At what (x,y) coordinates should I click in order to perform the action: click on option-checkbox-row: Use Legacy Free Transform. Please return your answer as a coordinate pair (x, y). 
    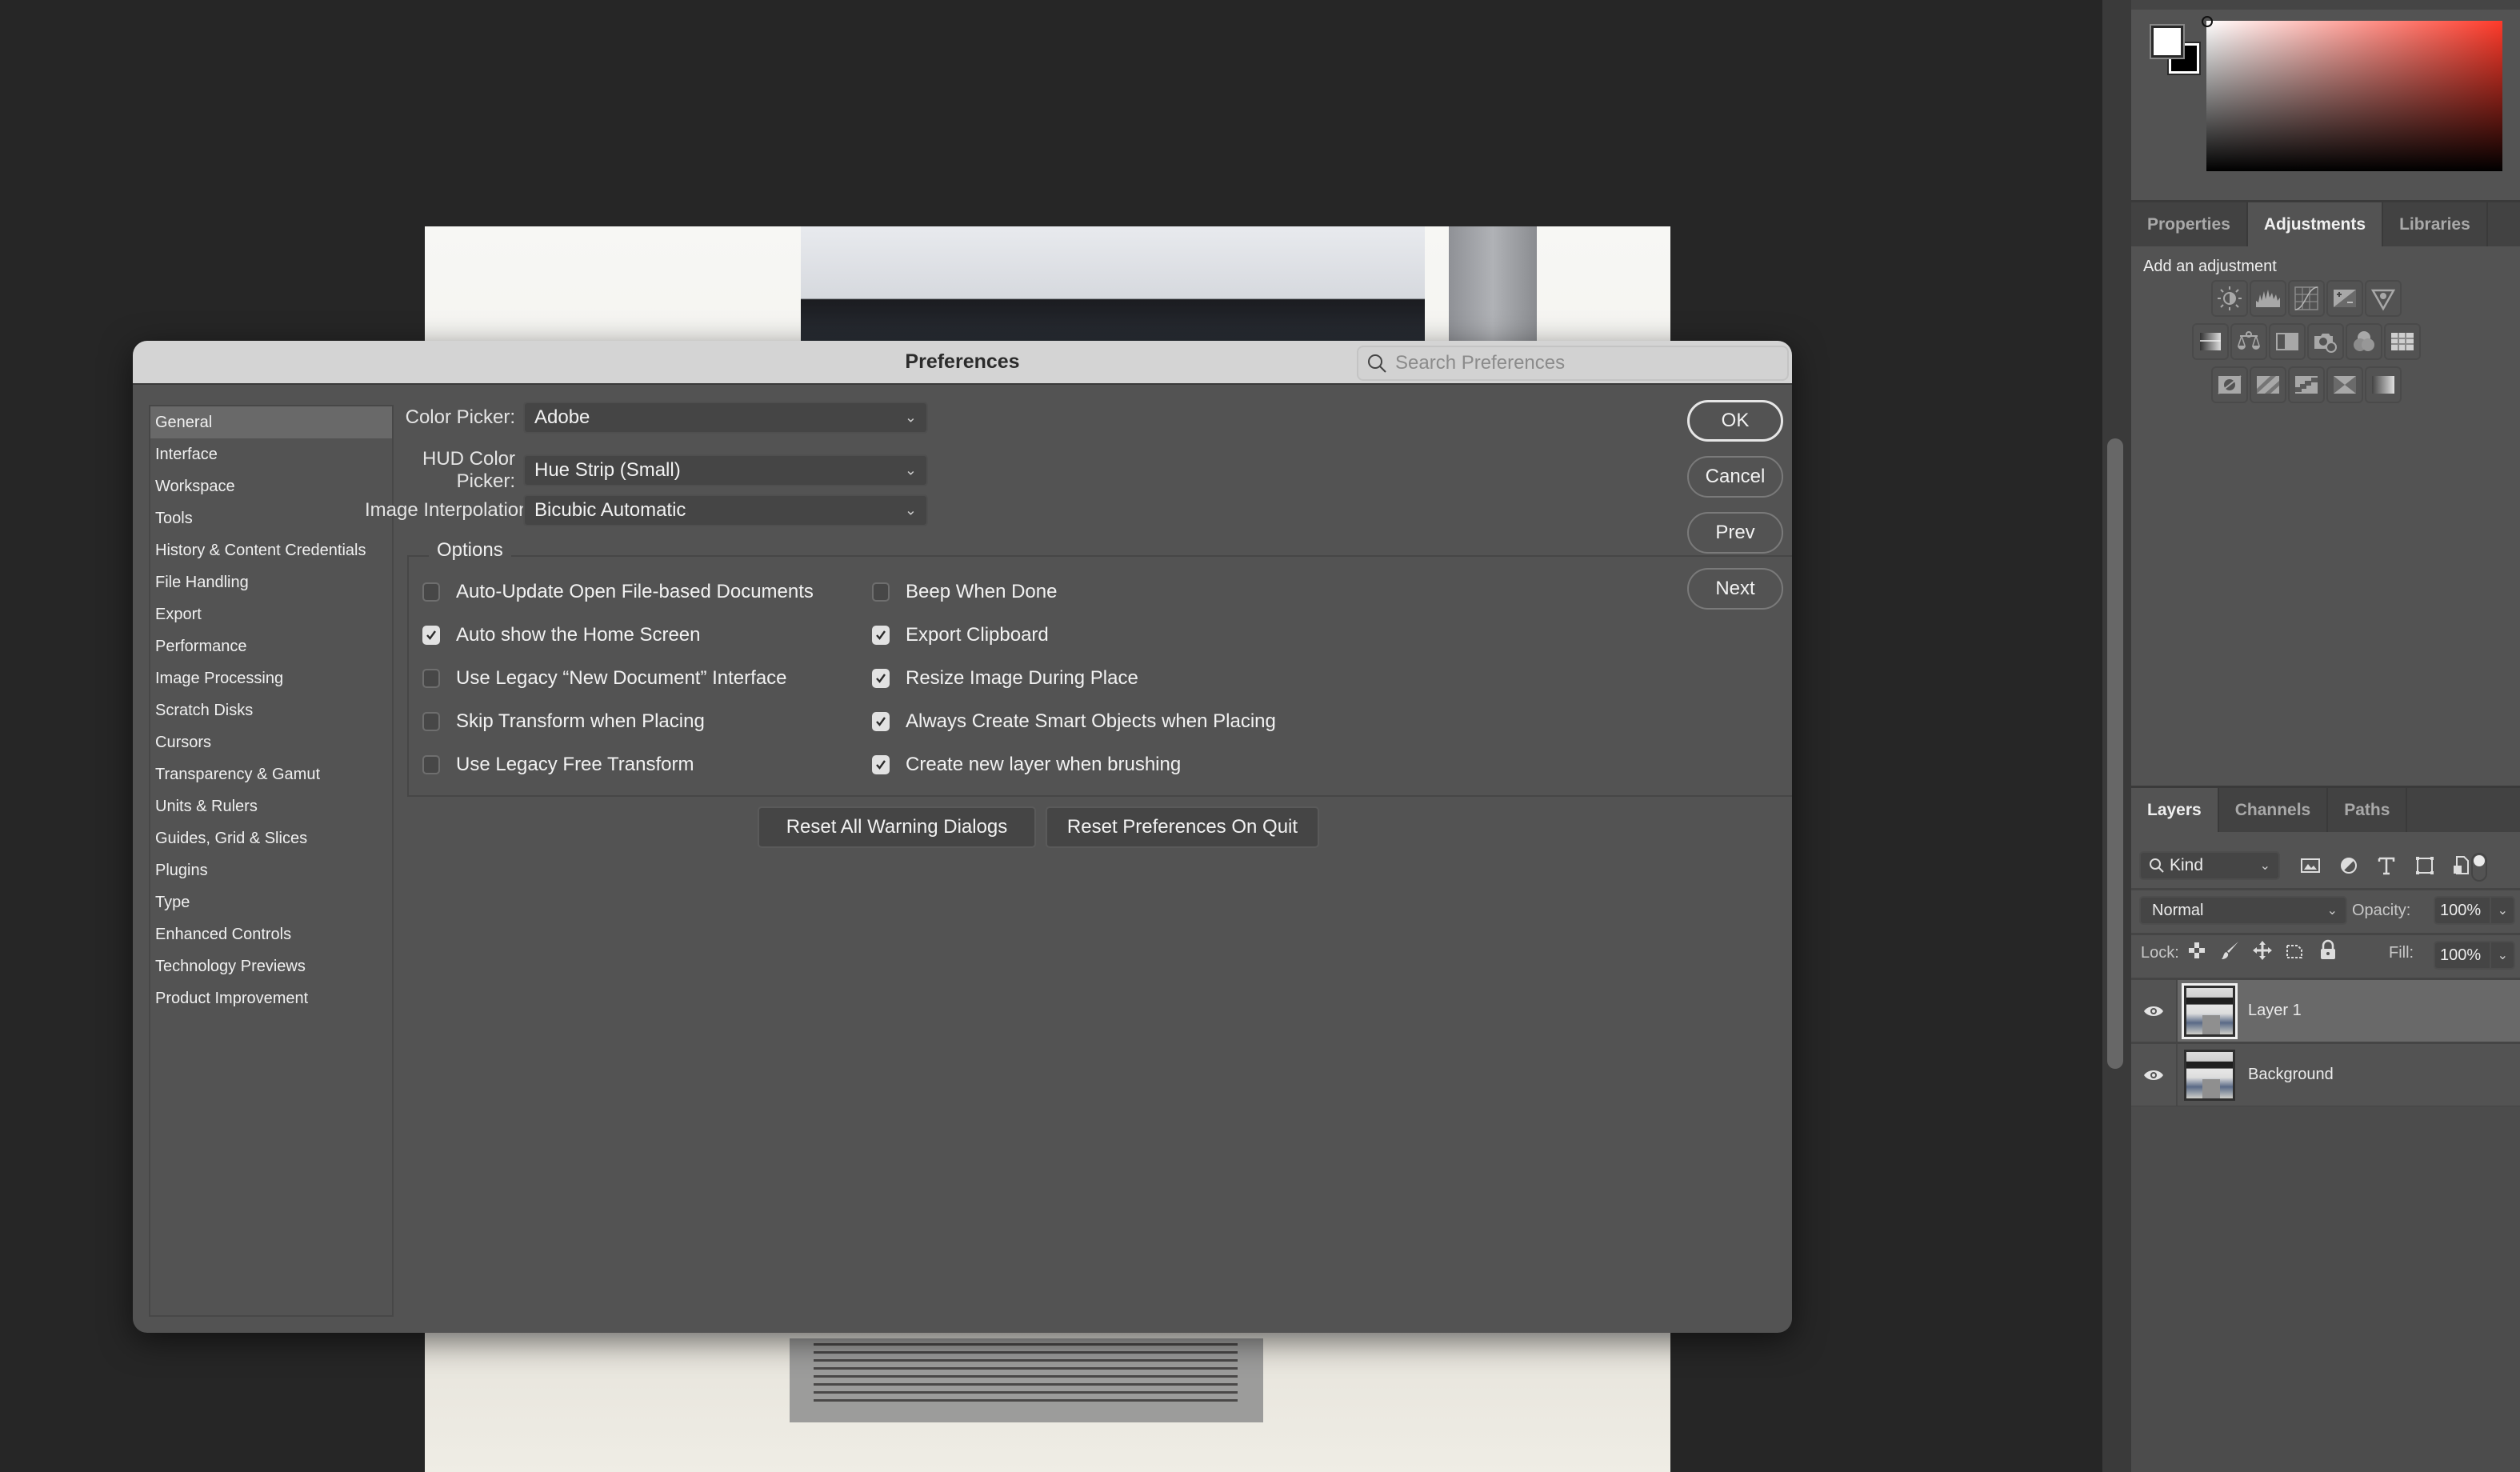
    Looking at the image, I should click on (558, 765).